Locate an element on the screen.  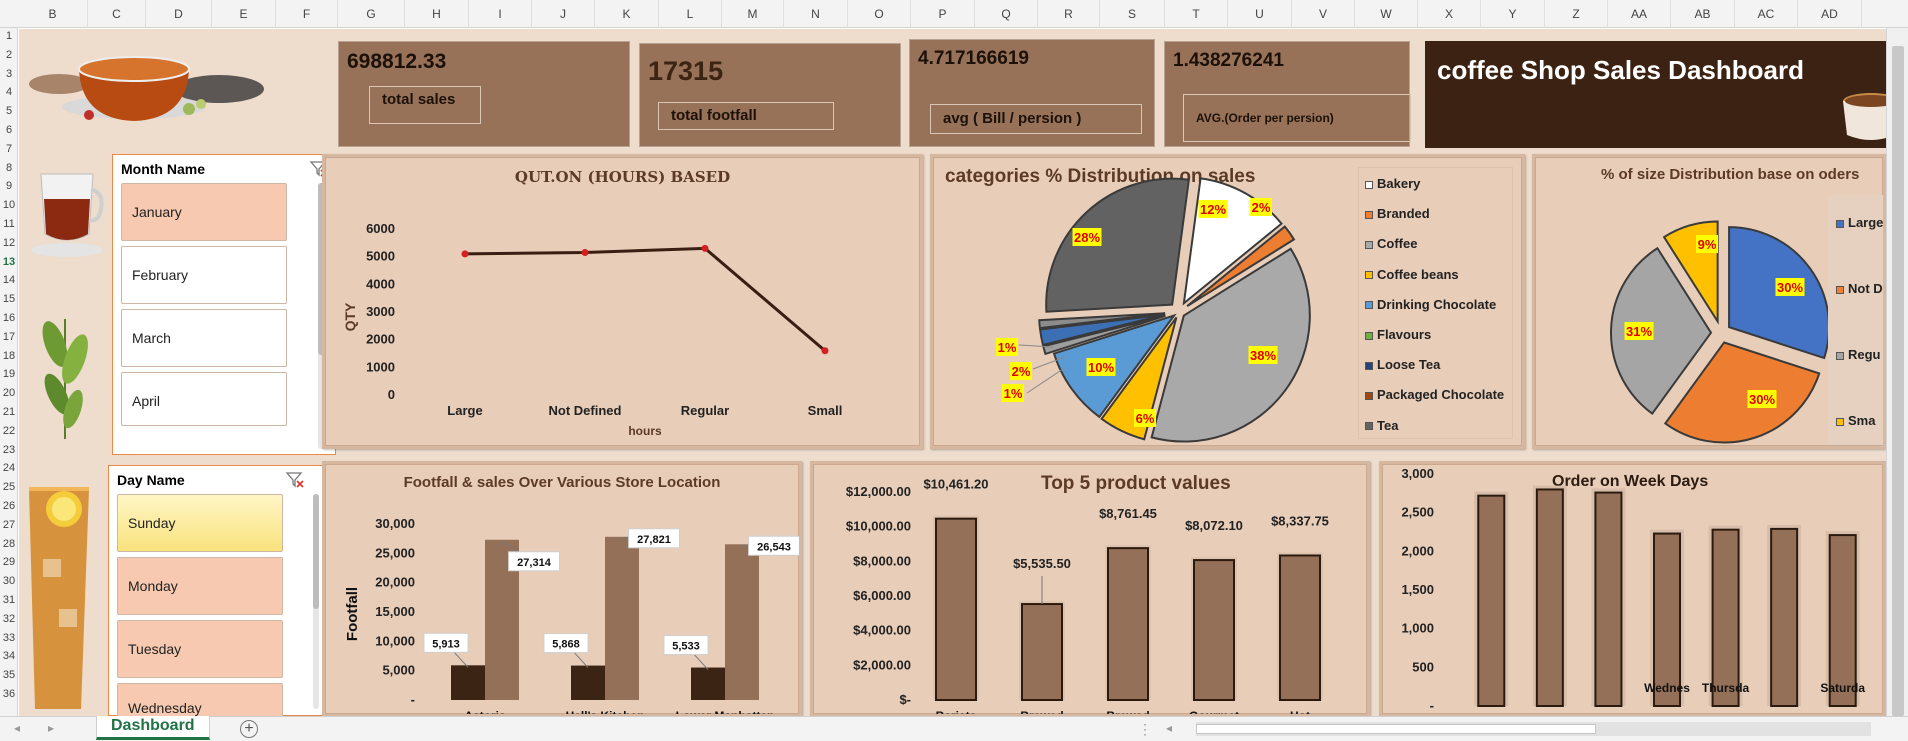
slicer-item-wednesday: Wednesday is located at coordinates (200, 699).